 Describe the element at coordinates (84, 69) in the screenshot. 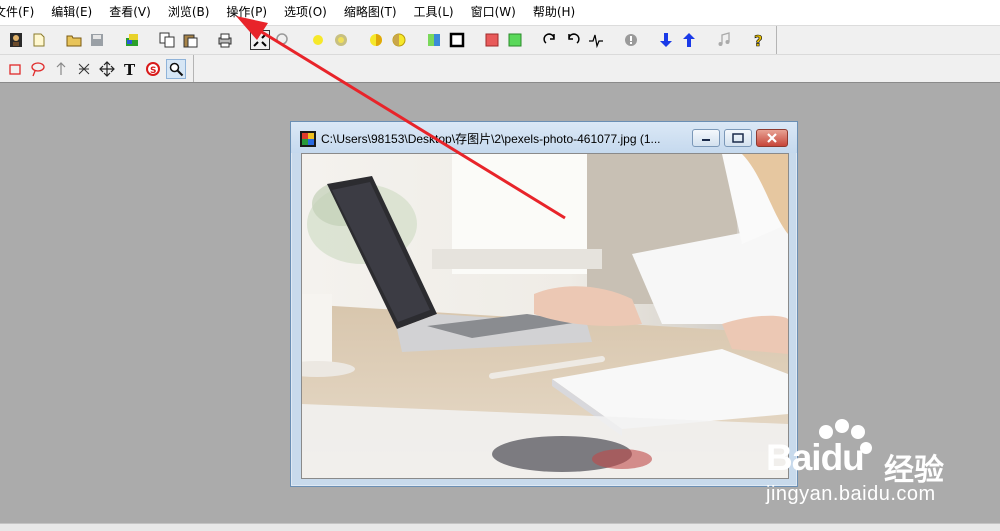

I see `crop-icon` at that location.